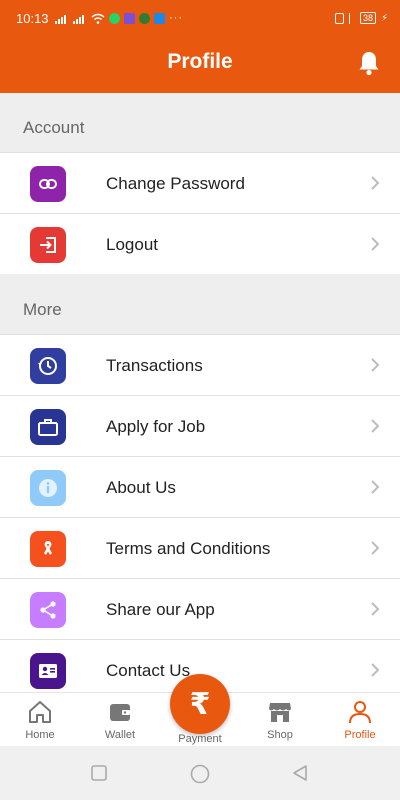 This screenshot has height=800, width=400. I want to click on menu-item-label: Share our App, so click(160, 609).